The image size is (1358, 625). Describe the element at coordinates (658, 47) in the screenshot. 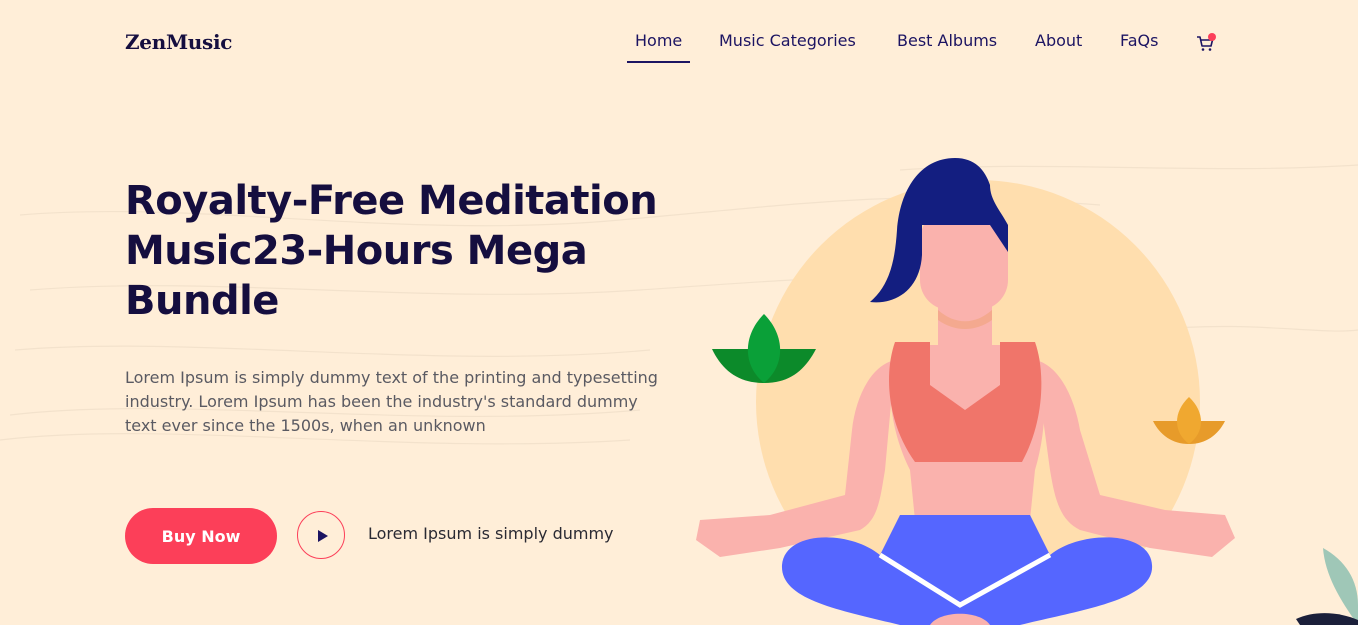

I see `nav-home: Home` at that location.